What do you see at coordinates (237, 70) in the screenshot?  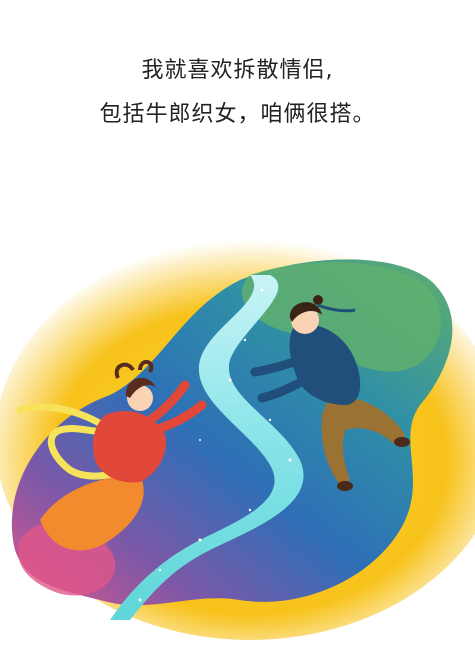 I see `caption-line-1: 我就喜欢拆散情侣,` at bounding box center [237, 70].